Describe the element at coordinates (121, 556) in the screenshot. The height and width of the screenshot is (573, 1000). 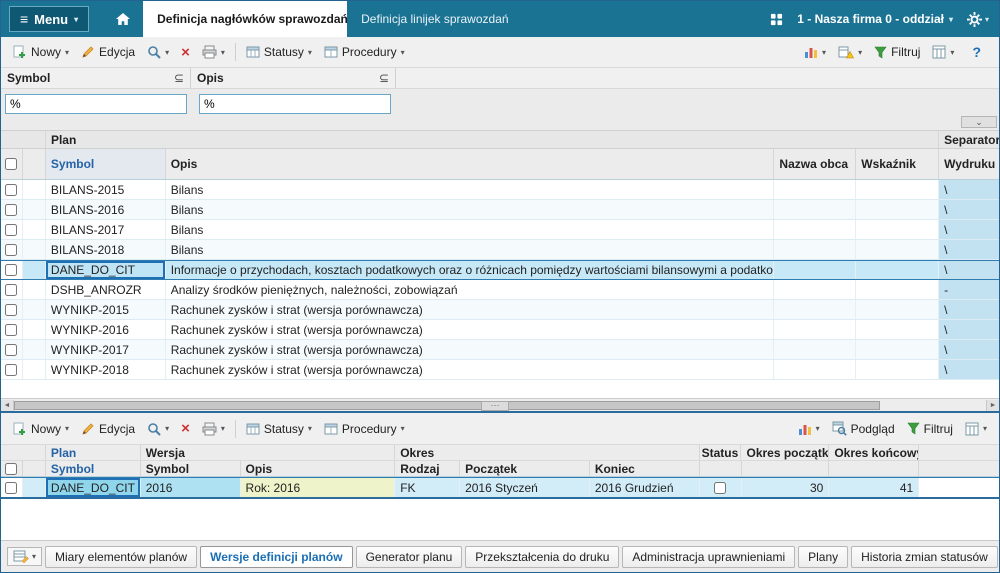
I see `tab-miary-elementow-planow: Miary elementów planów` at that location.